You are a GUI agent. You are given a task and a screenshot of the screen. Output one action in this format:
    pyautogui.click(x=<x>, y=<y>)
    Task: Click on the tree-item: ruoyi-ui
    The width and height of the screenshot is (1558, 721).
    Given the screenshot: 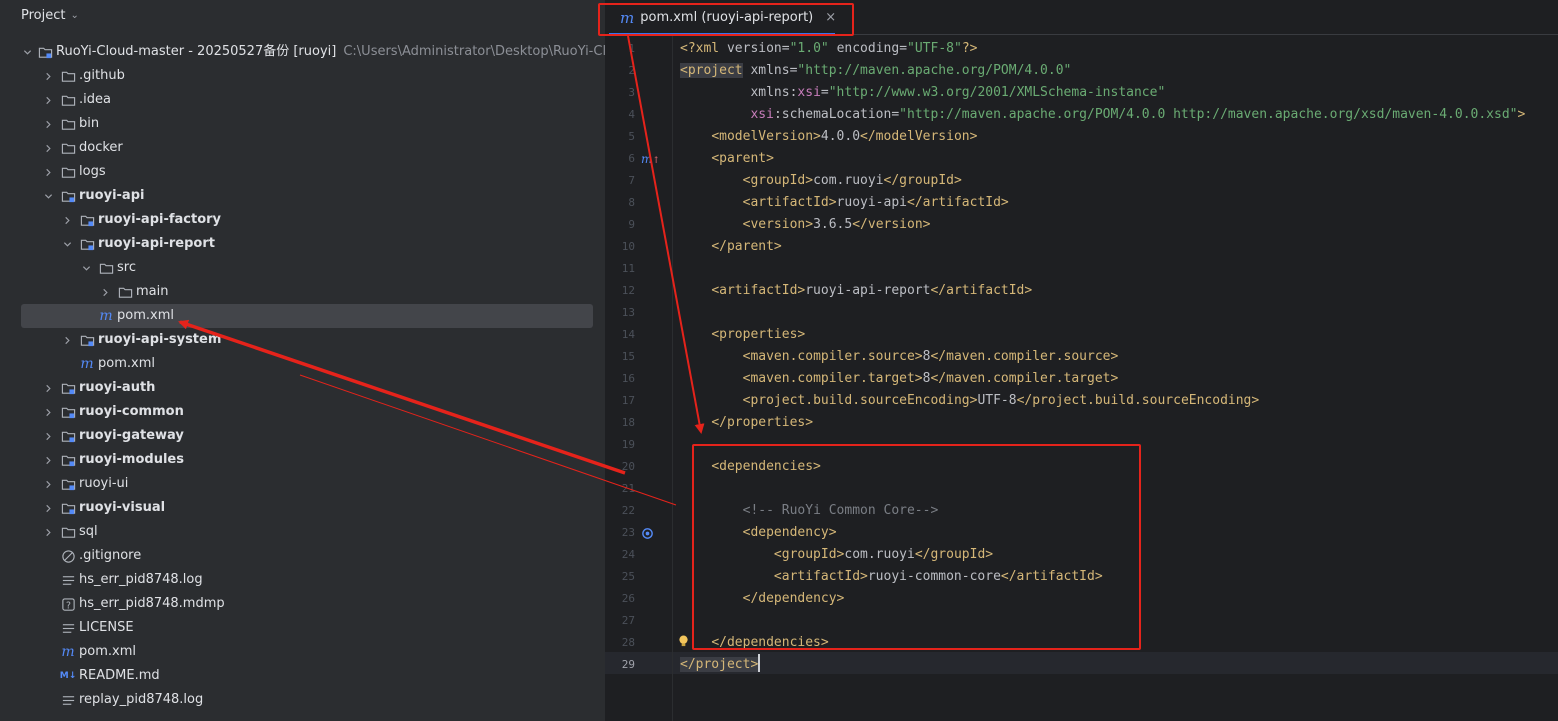 What is the action you would take?
    pyautogui.click(x=302, y=484)
    